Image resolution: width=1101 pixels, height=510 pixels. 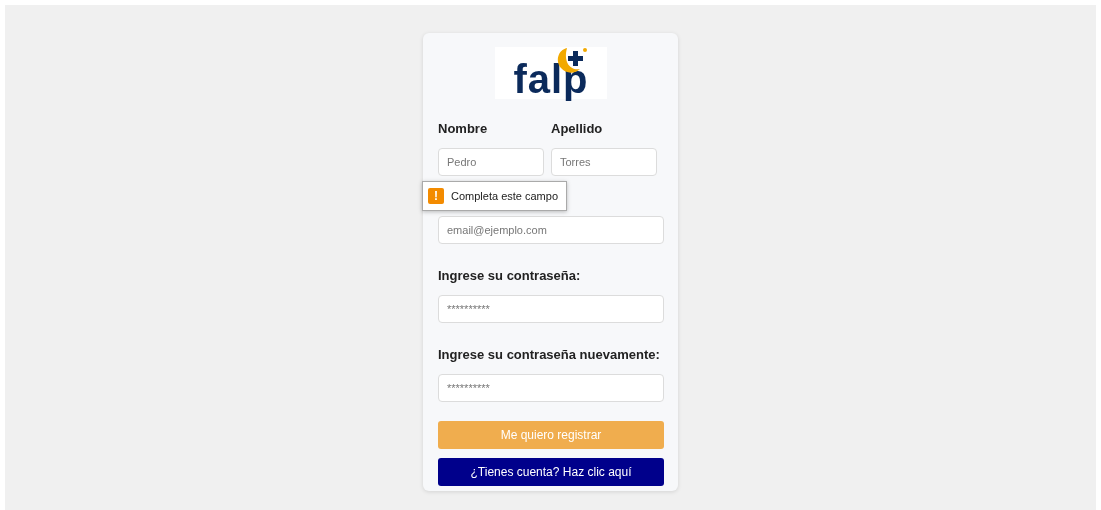 What do you see at coordinates (436, 196) in the screenshot?
I see `warning-icon: !` at bounding box center [436, 196].